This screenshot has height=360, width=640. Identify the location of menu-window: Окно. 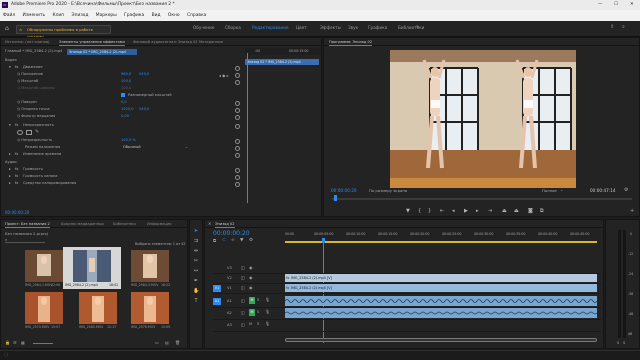
(174, 15).